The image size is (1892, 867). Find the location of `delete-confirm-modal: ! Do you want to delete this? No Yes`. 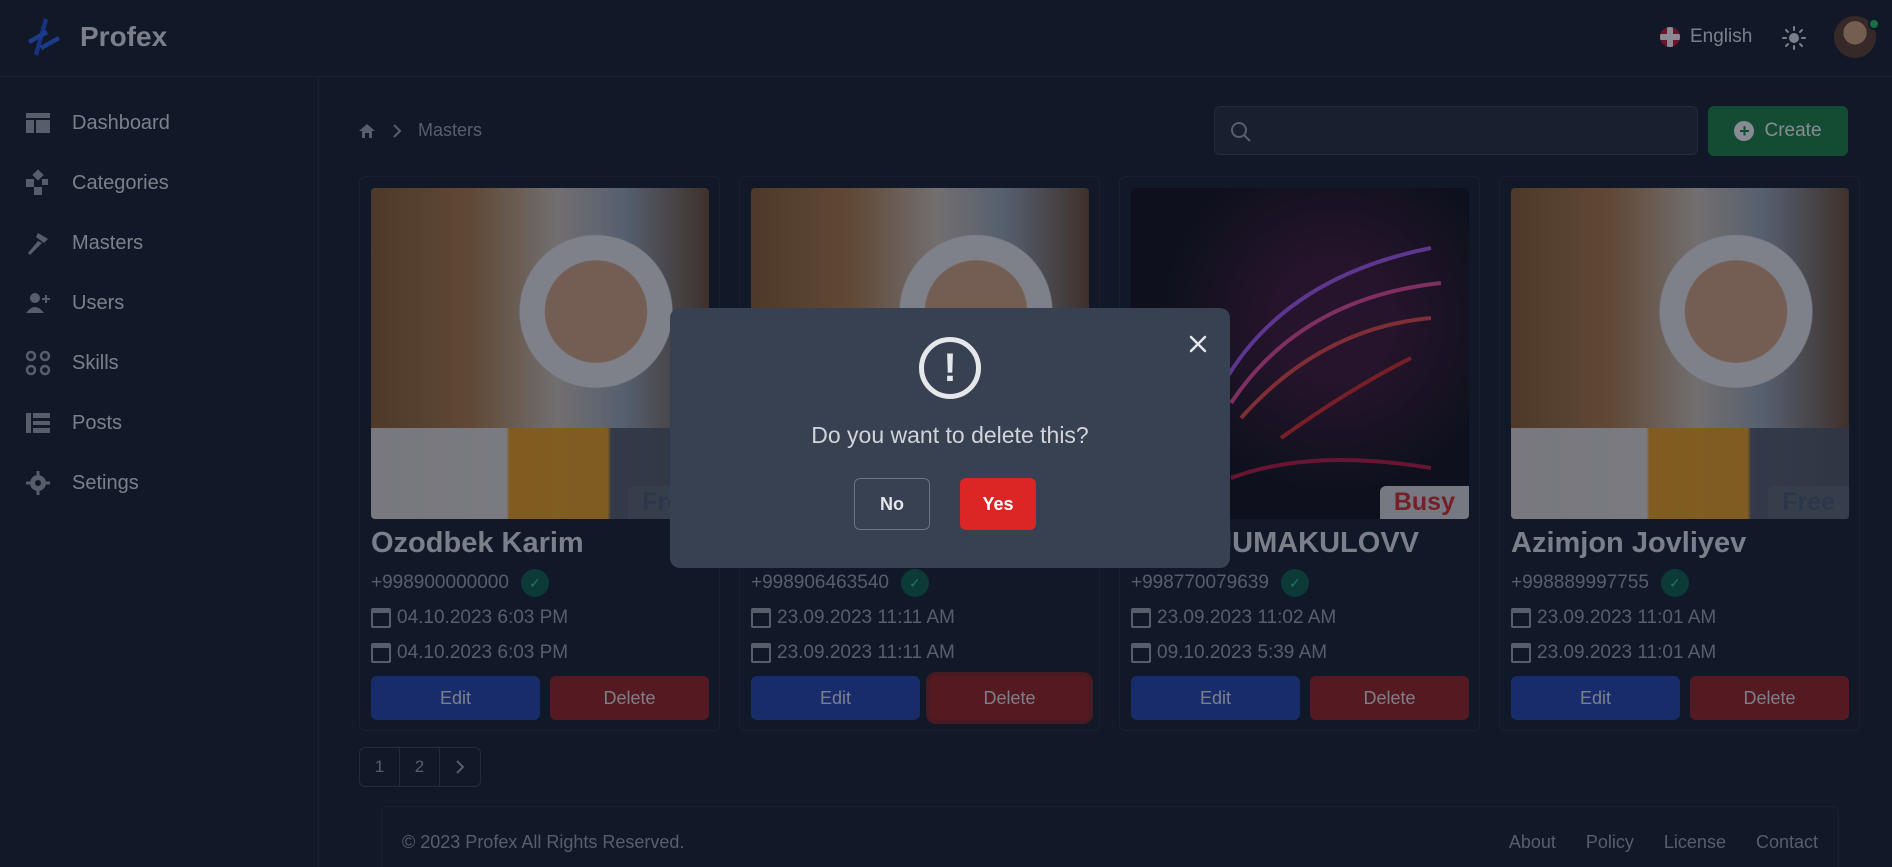

delete-confirm-modal: ! Do you want to delete this? No Yes is located at coordinates (950, 438).